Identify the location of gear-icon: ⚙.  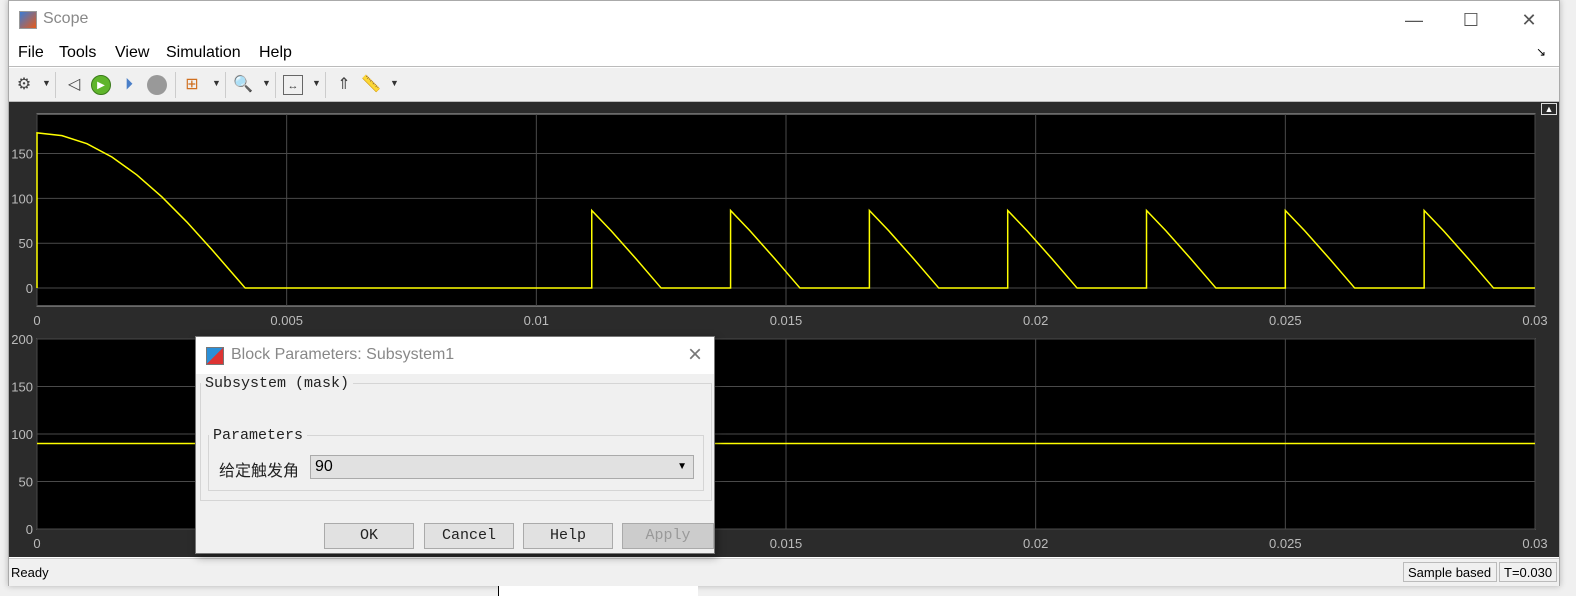
(24, 85).